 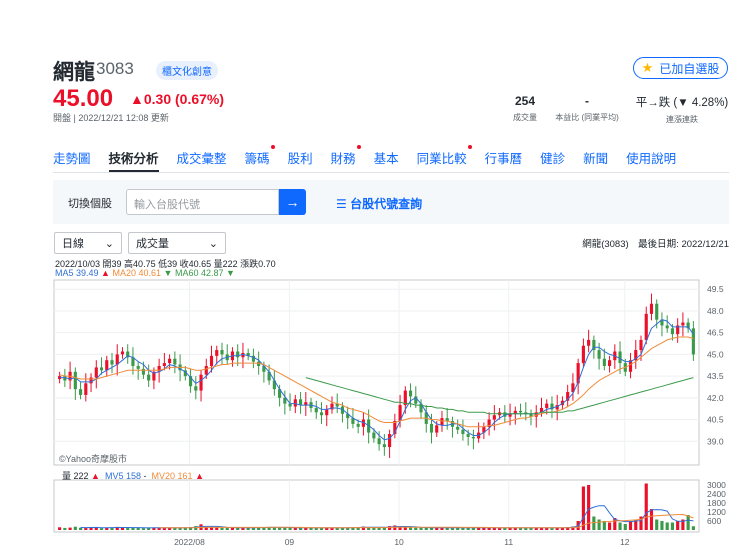 I want to click on price-tick-label: 46.5, so click(x=715, y=333).